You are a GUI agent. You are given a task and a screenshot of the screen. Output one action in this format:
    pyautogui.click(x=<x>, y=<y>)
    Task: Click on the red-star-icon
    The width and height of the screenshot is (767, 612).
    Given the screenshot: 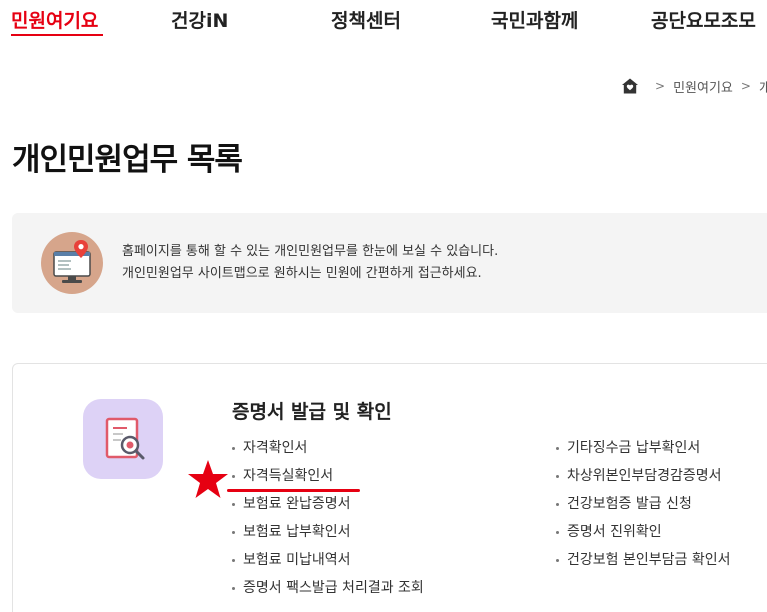 What is the action you would take?
    pyautogui.click(x=208, y=479)
    